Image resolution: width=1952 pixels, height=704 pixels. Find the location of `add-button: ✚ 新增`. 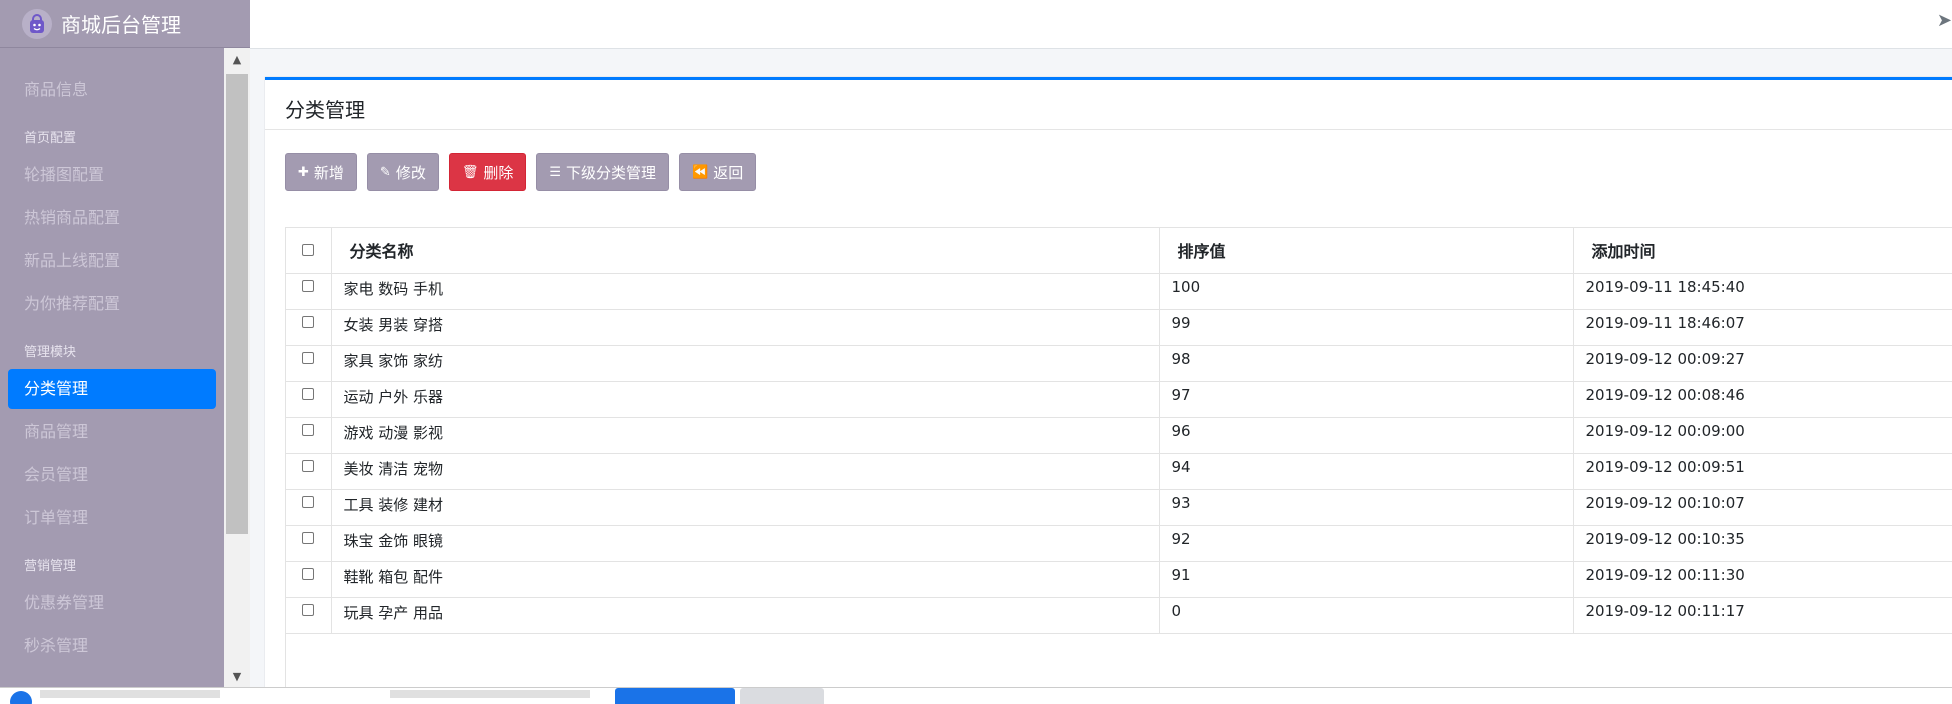

add-button: ✚ 新增 is located at coordinates (321, 172).